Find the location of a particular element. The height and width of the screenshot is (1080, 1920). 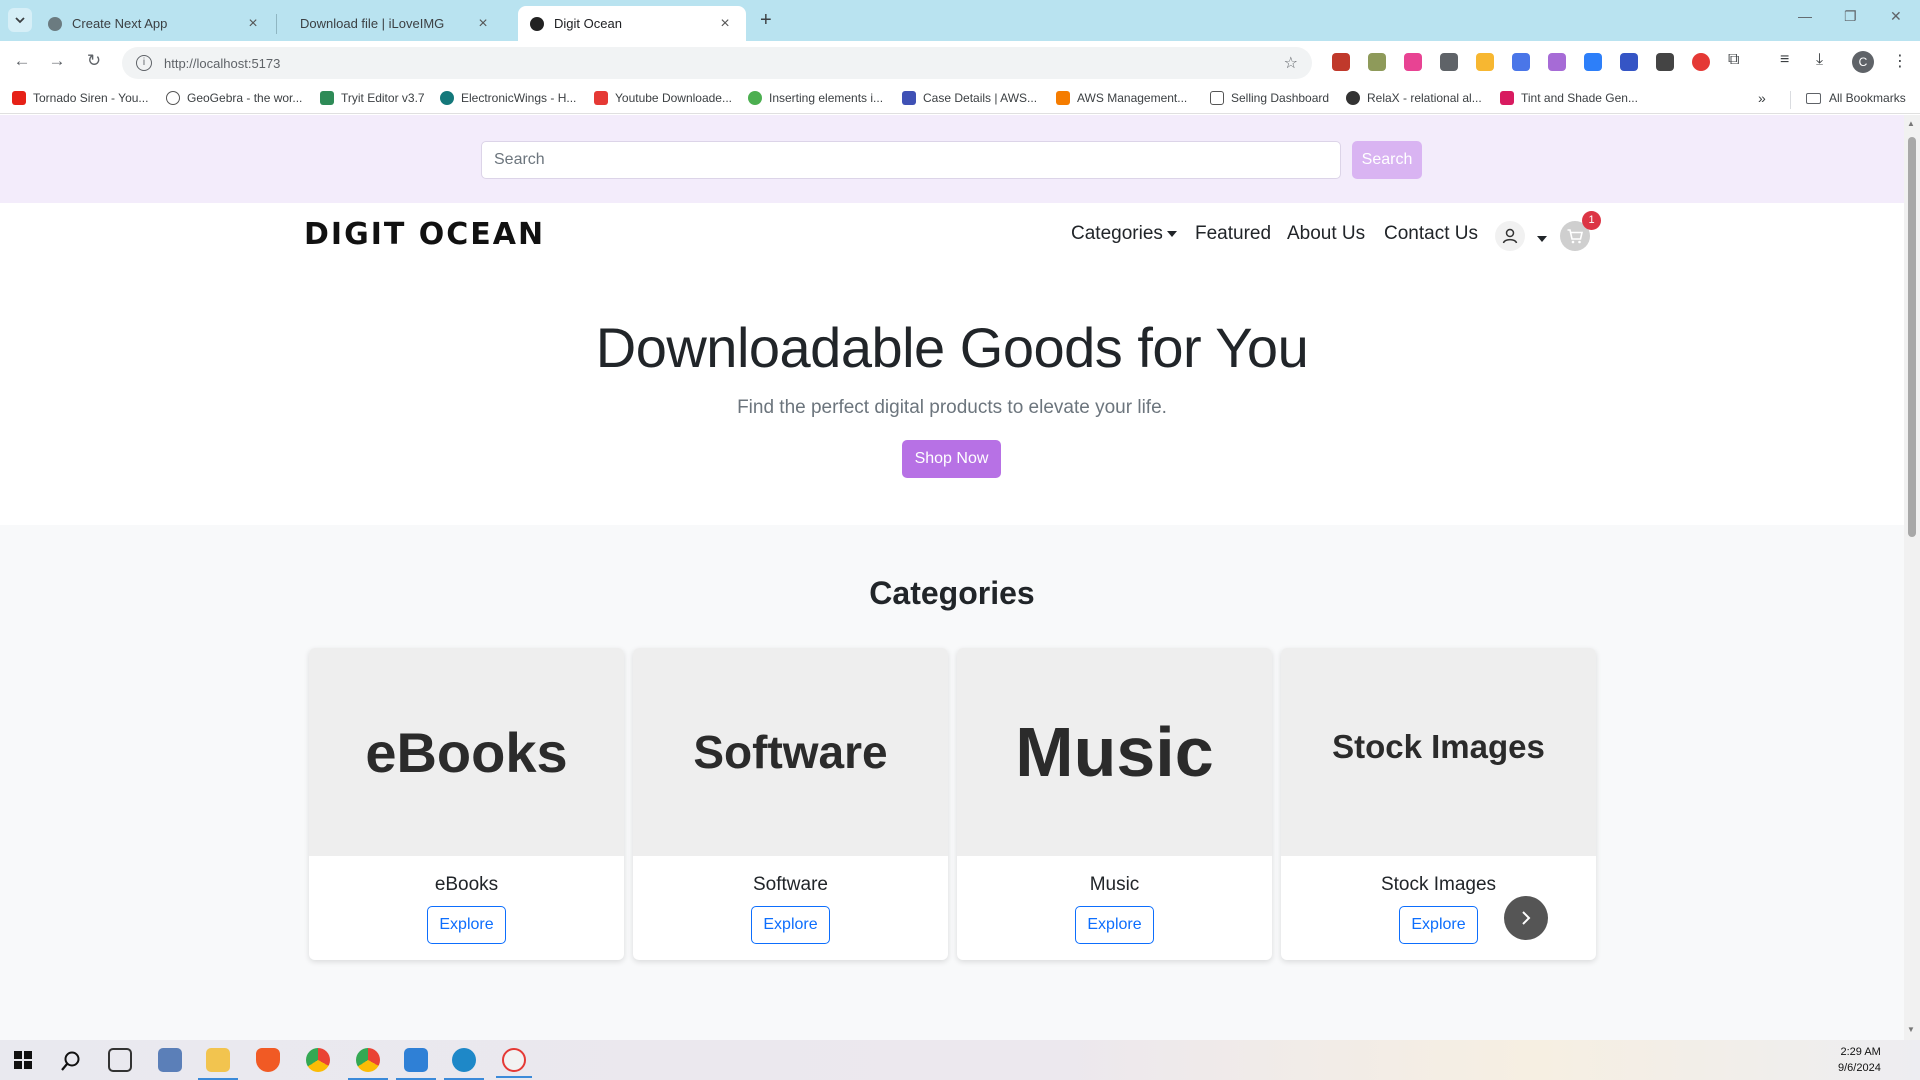

address-bar: i http://localhost:5173 ☆ is located at coordinates (717, 63).